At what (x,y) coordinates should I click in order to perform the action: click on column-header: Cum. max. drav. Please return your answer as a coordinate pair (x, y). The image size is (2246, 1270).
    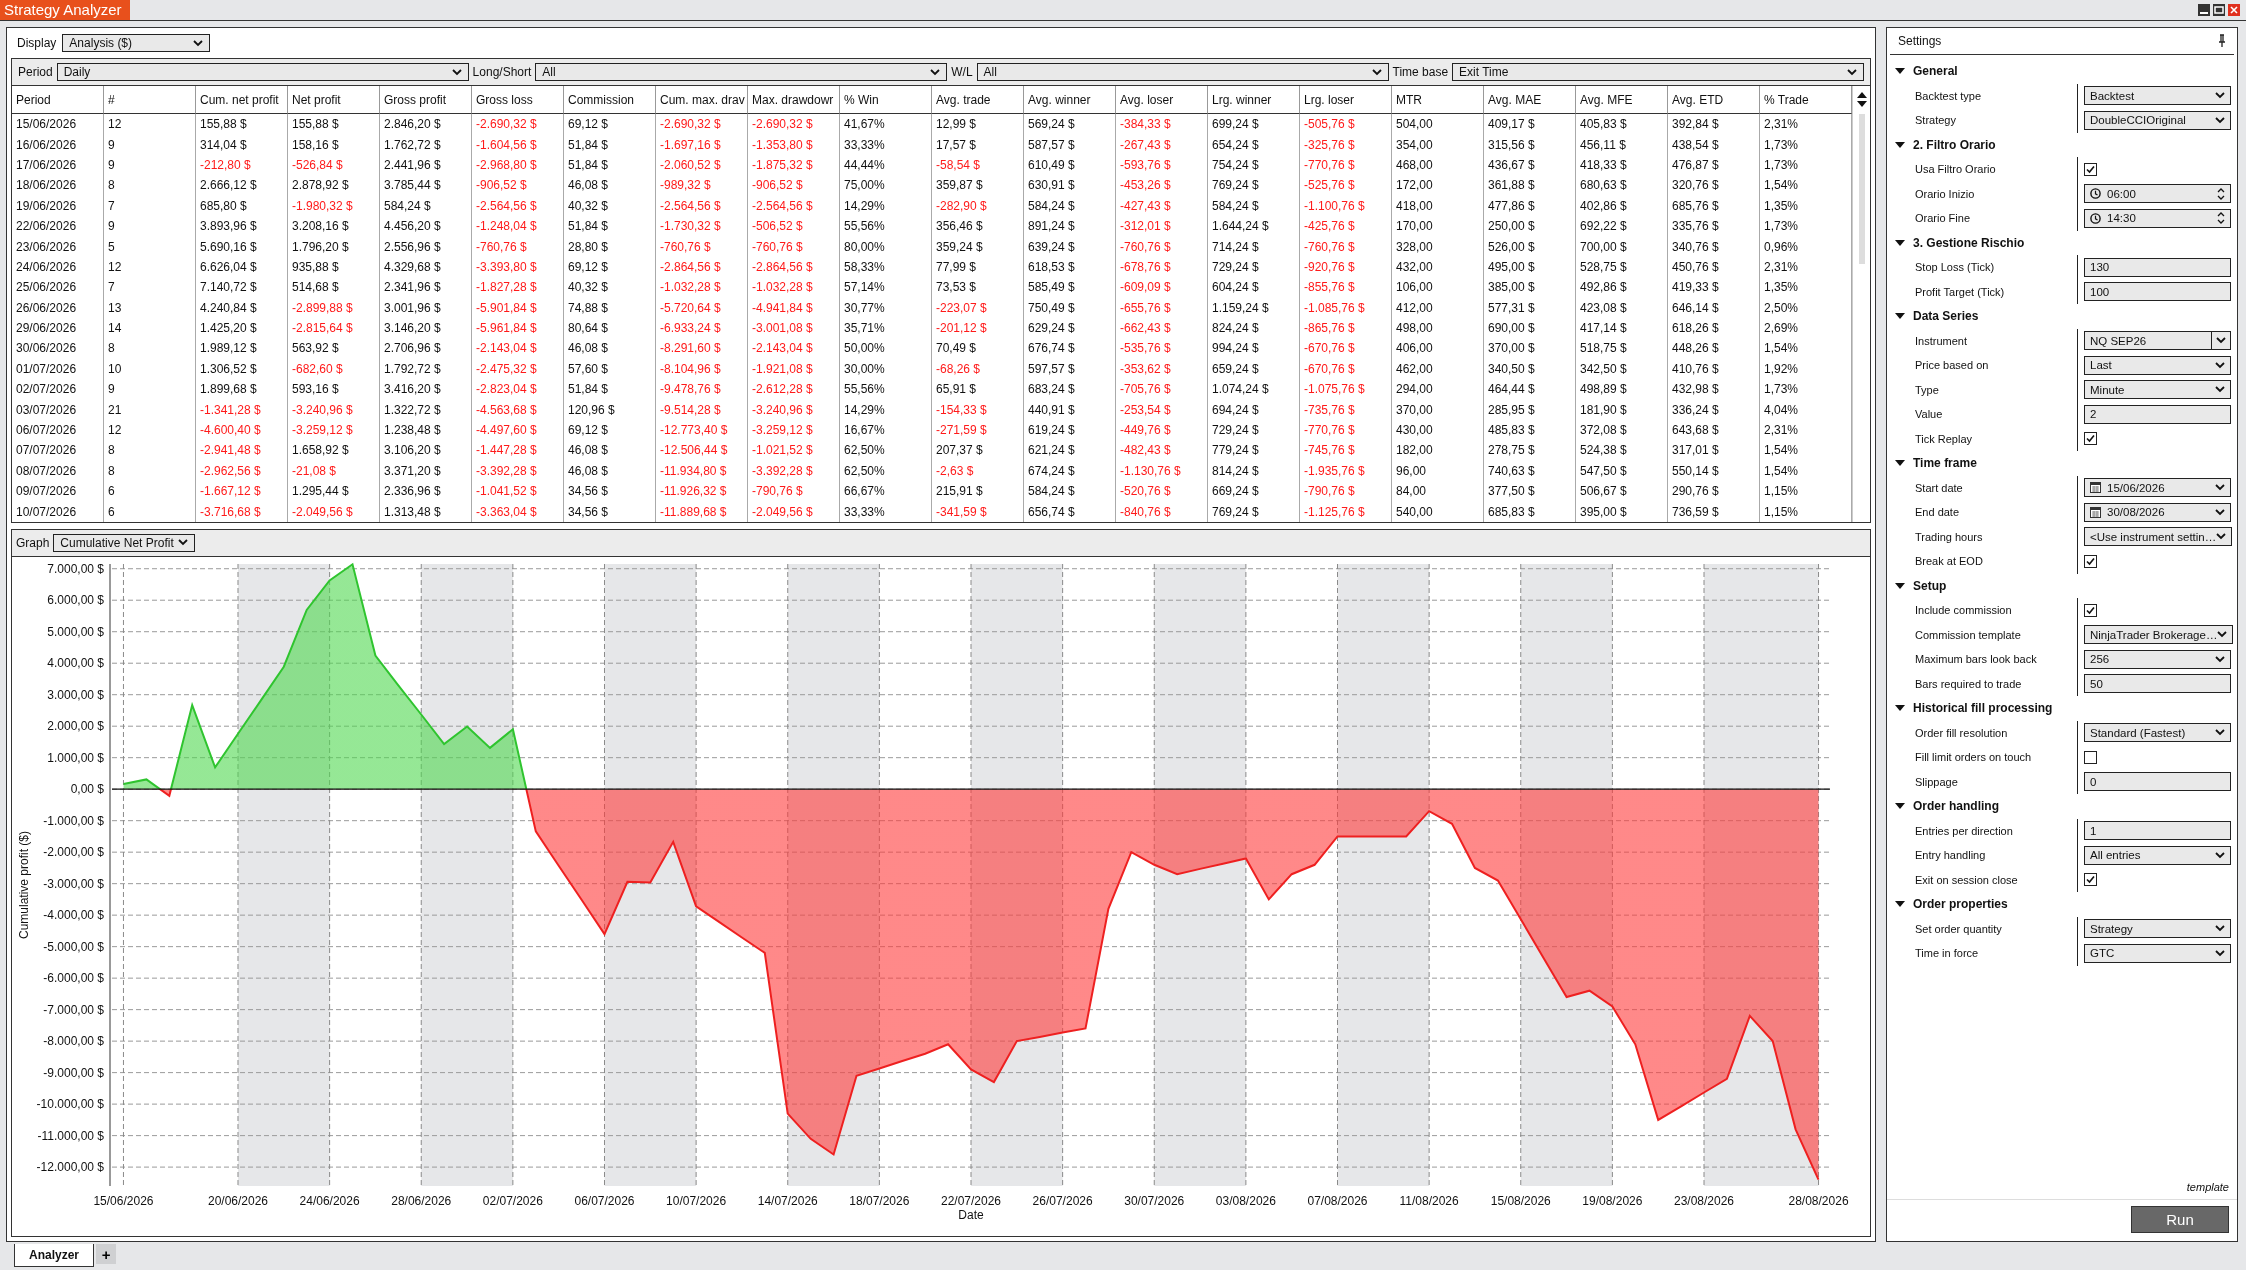
    Looking at the image, I should click on (702, 100).